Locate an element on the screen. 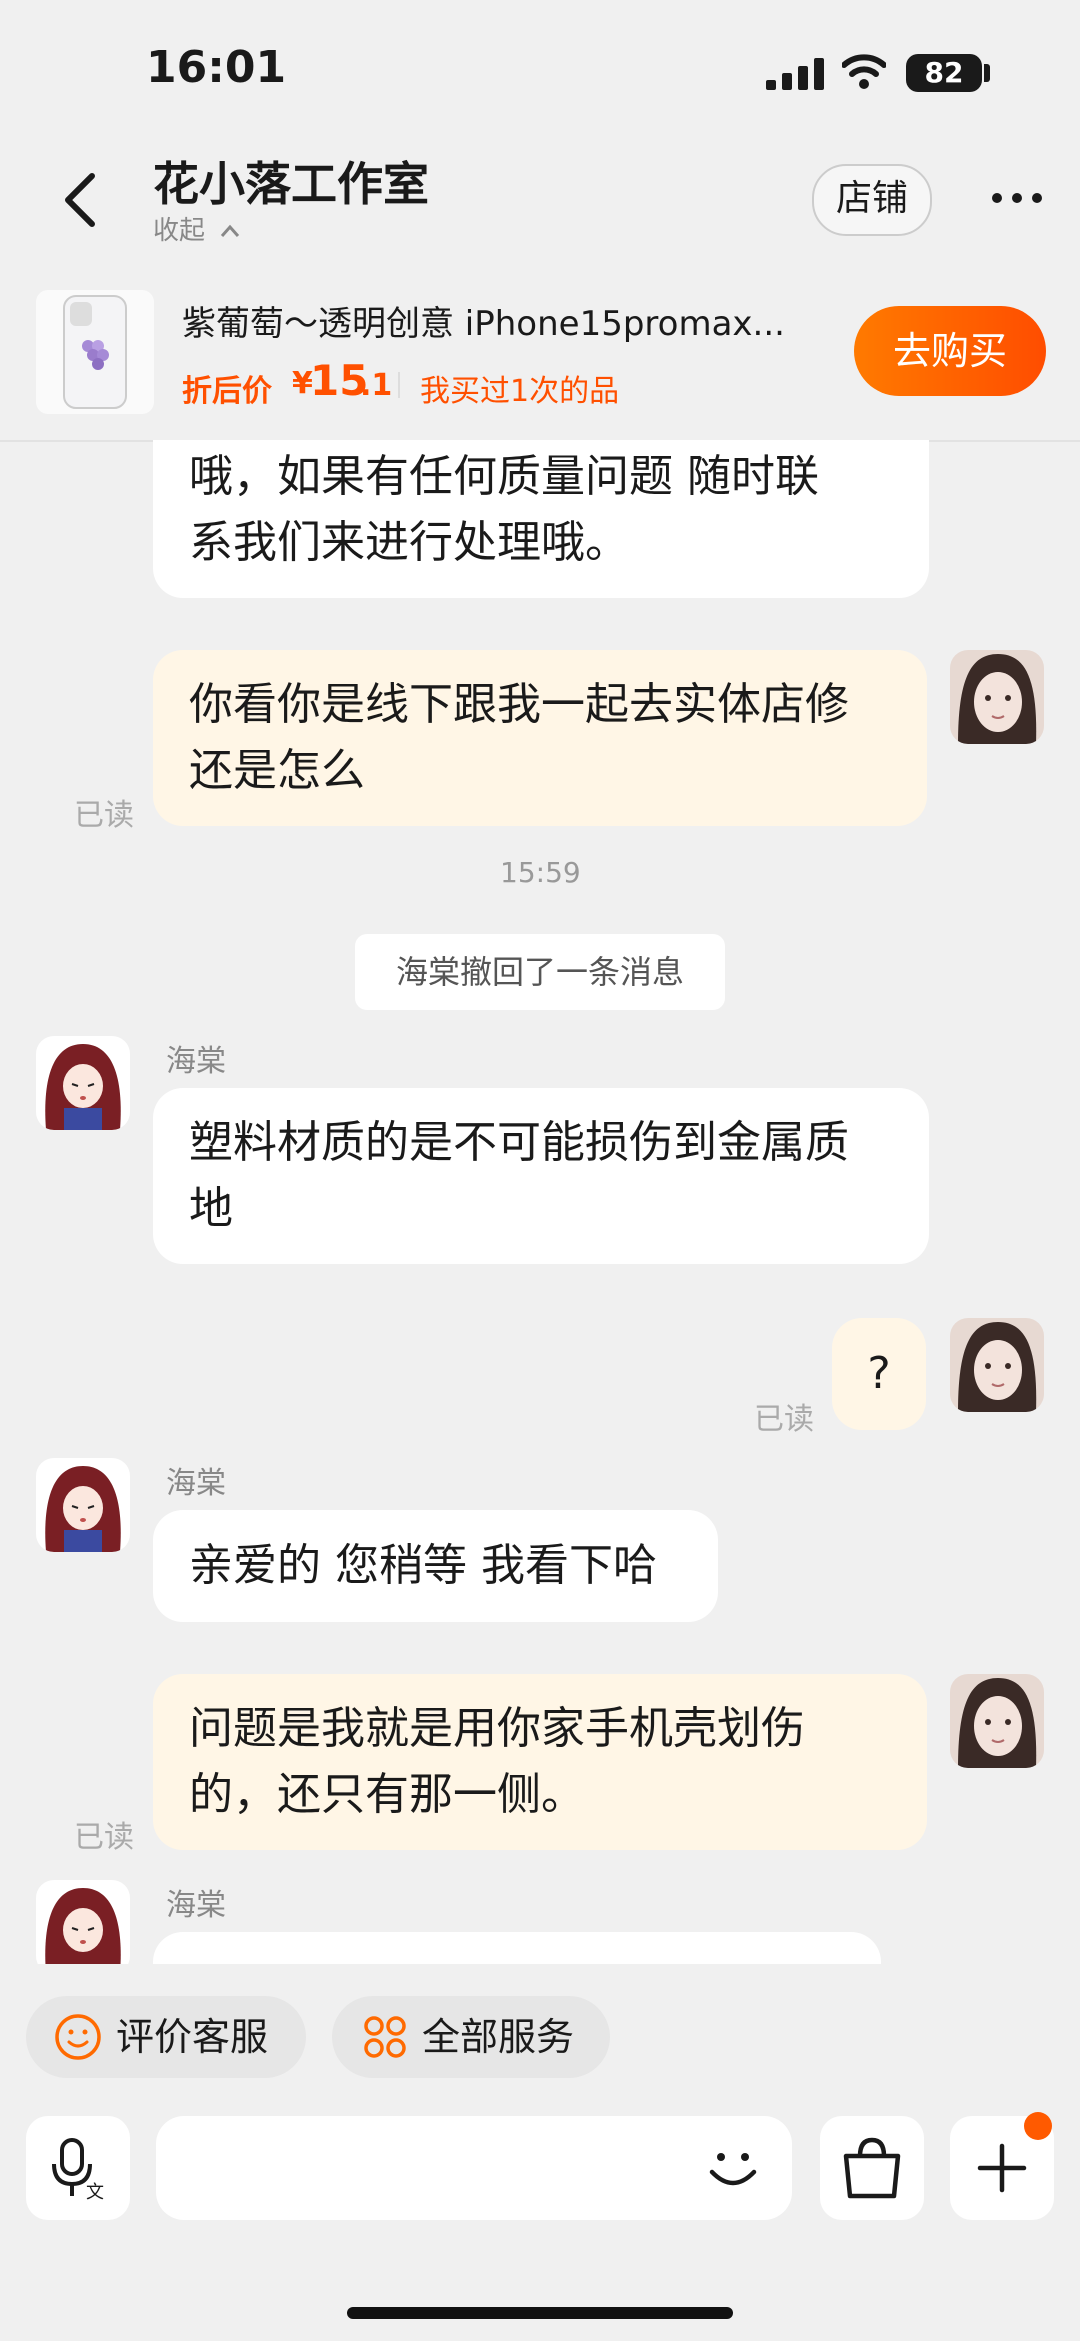 This screenshot has height=2341, width=1080. back-arrow-icon is located at coordinates (82, 200).